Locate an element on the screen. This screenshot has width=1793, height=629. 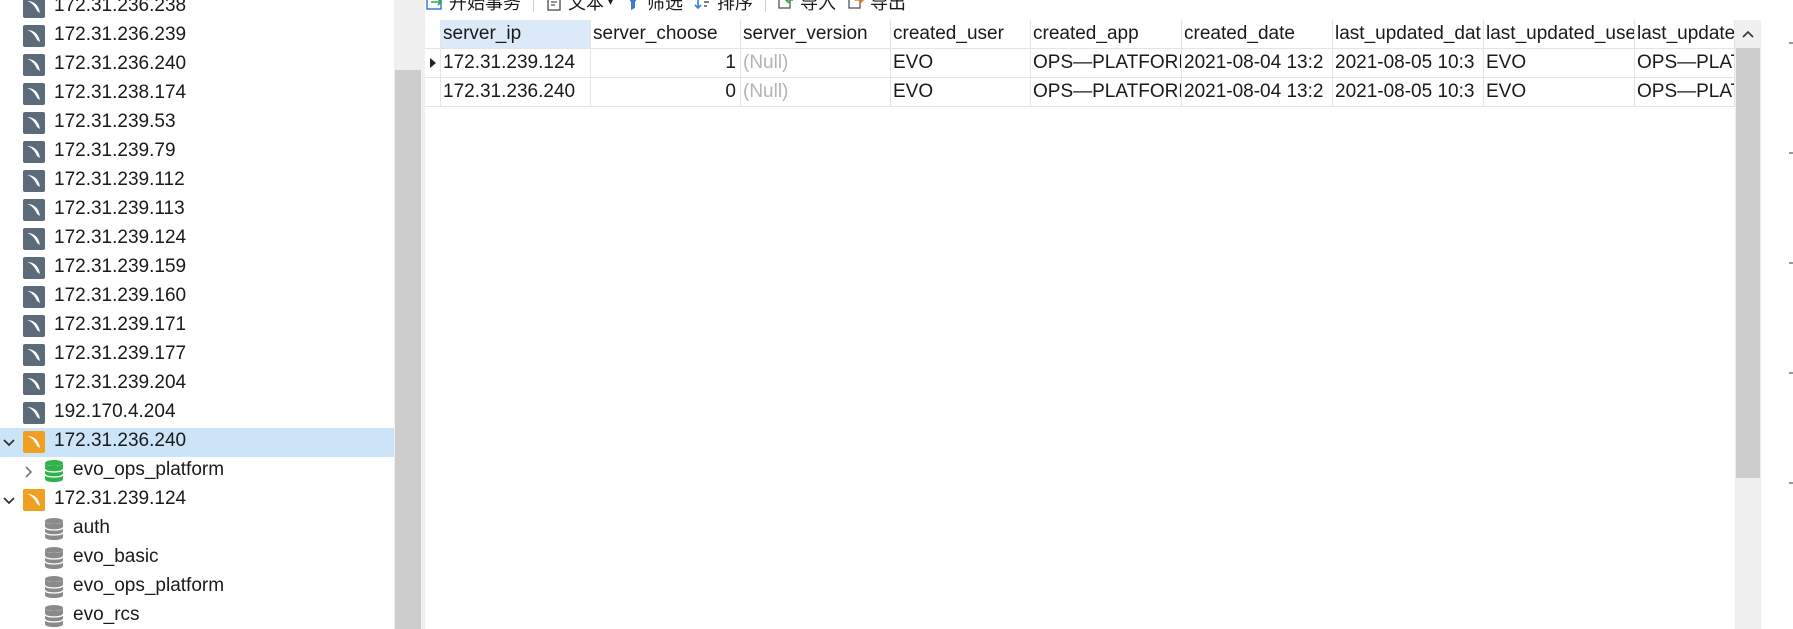
begin-transaction-button: 开始事务 is located at coordinates (473, 7).